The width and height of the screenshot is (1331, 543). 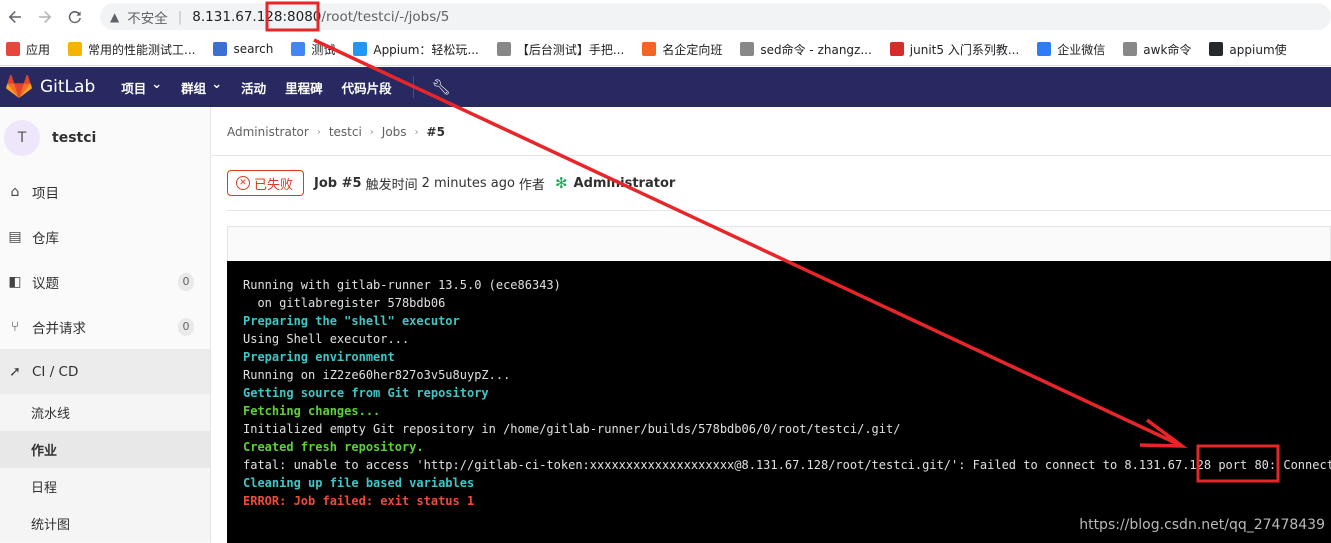 I want to click on csdn-icon, so click(x=896, y=49).